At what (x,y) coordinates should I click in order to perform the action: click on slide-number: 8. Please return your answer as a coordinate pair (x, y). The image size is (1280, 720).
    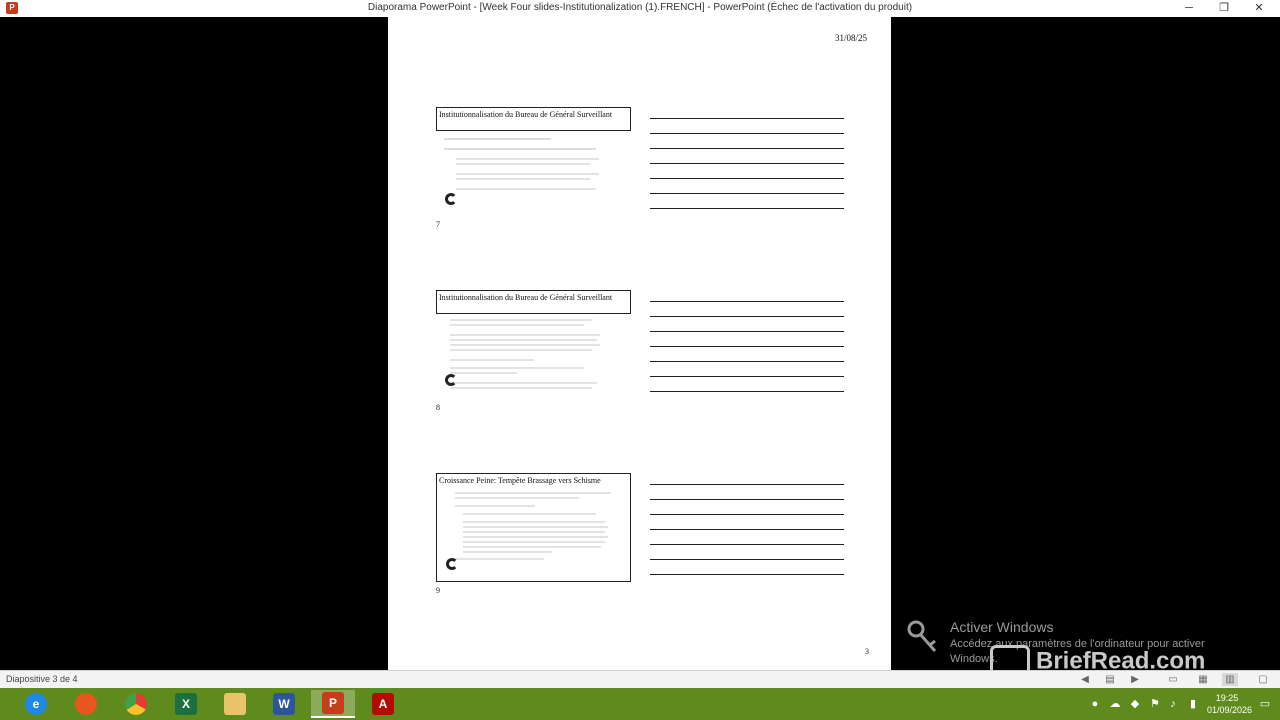
    Looking at the image, I should click on (438, 407).